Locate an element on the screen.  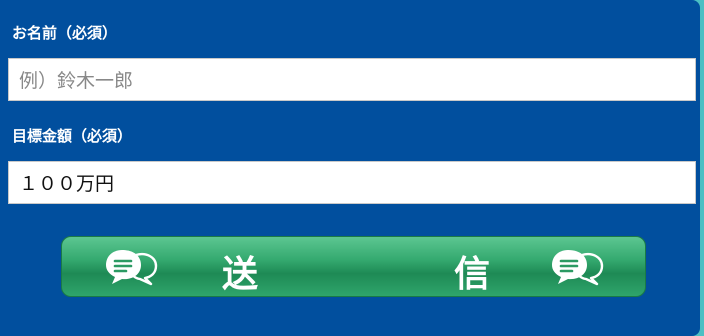
name-placeholder: 例）鈴木一郎 is located at coordinates (76, 81).